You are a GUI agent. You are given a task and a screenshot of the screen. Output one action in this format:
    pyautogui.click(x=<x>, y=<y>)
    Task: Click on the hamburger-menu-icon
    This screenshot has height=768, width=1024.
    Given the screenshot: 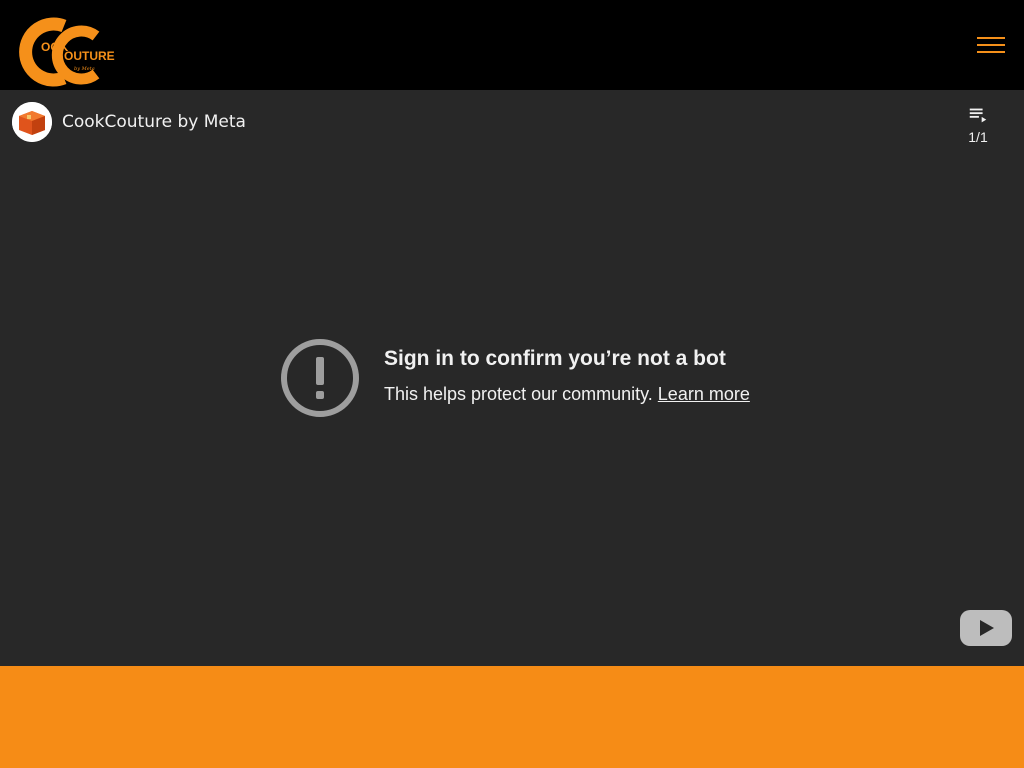 What is the action you would take?
    pyautogui.click(x=991, y=45)
    